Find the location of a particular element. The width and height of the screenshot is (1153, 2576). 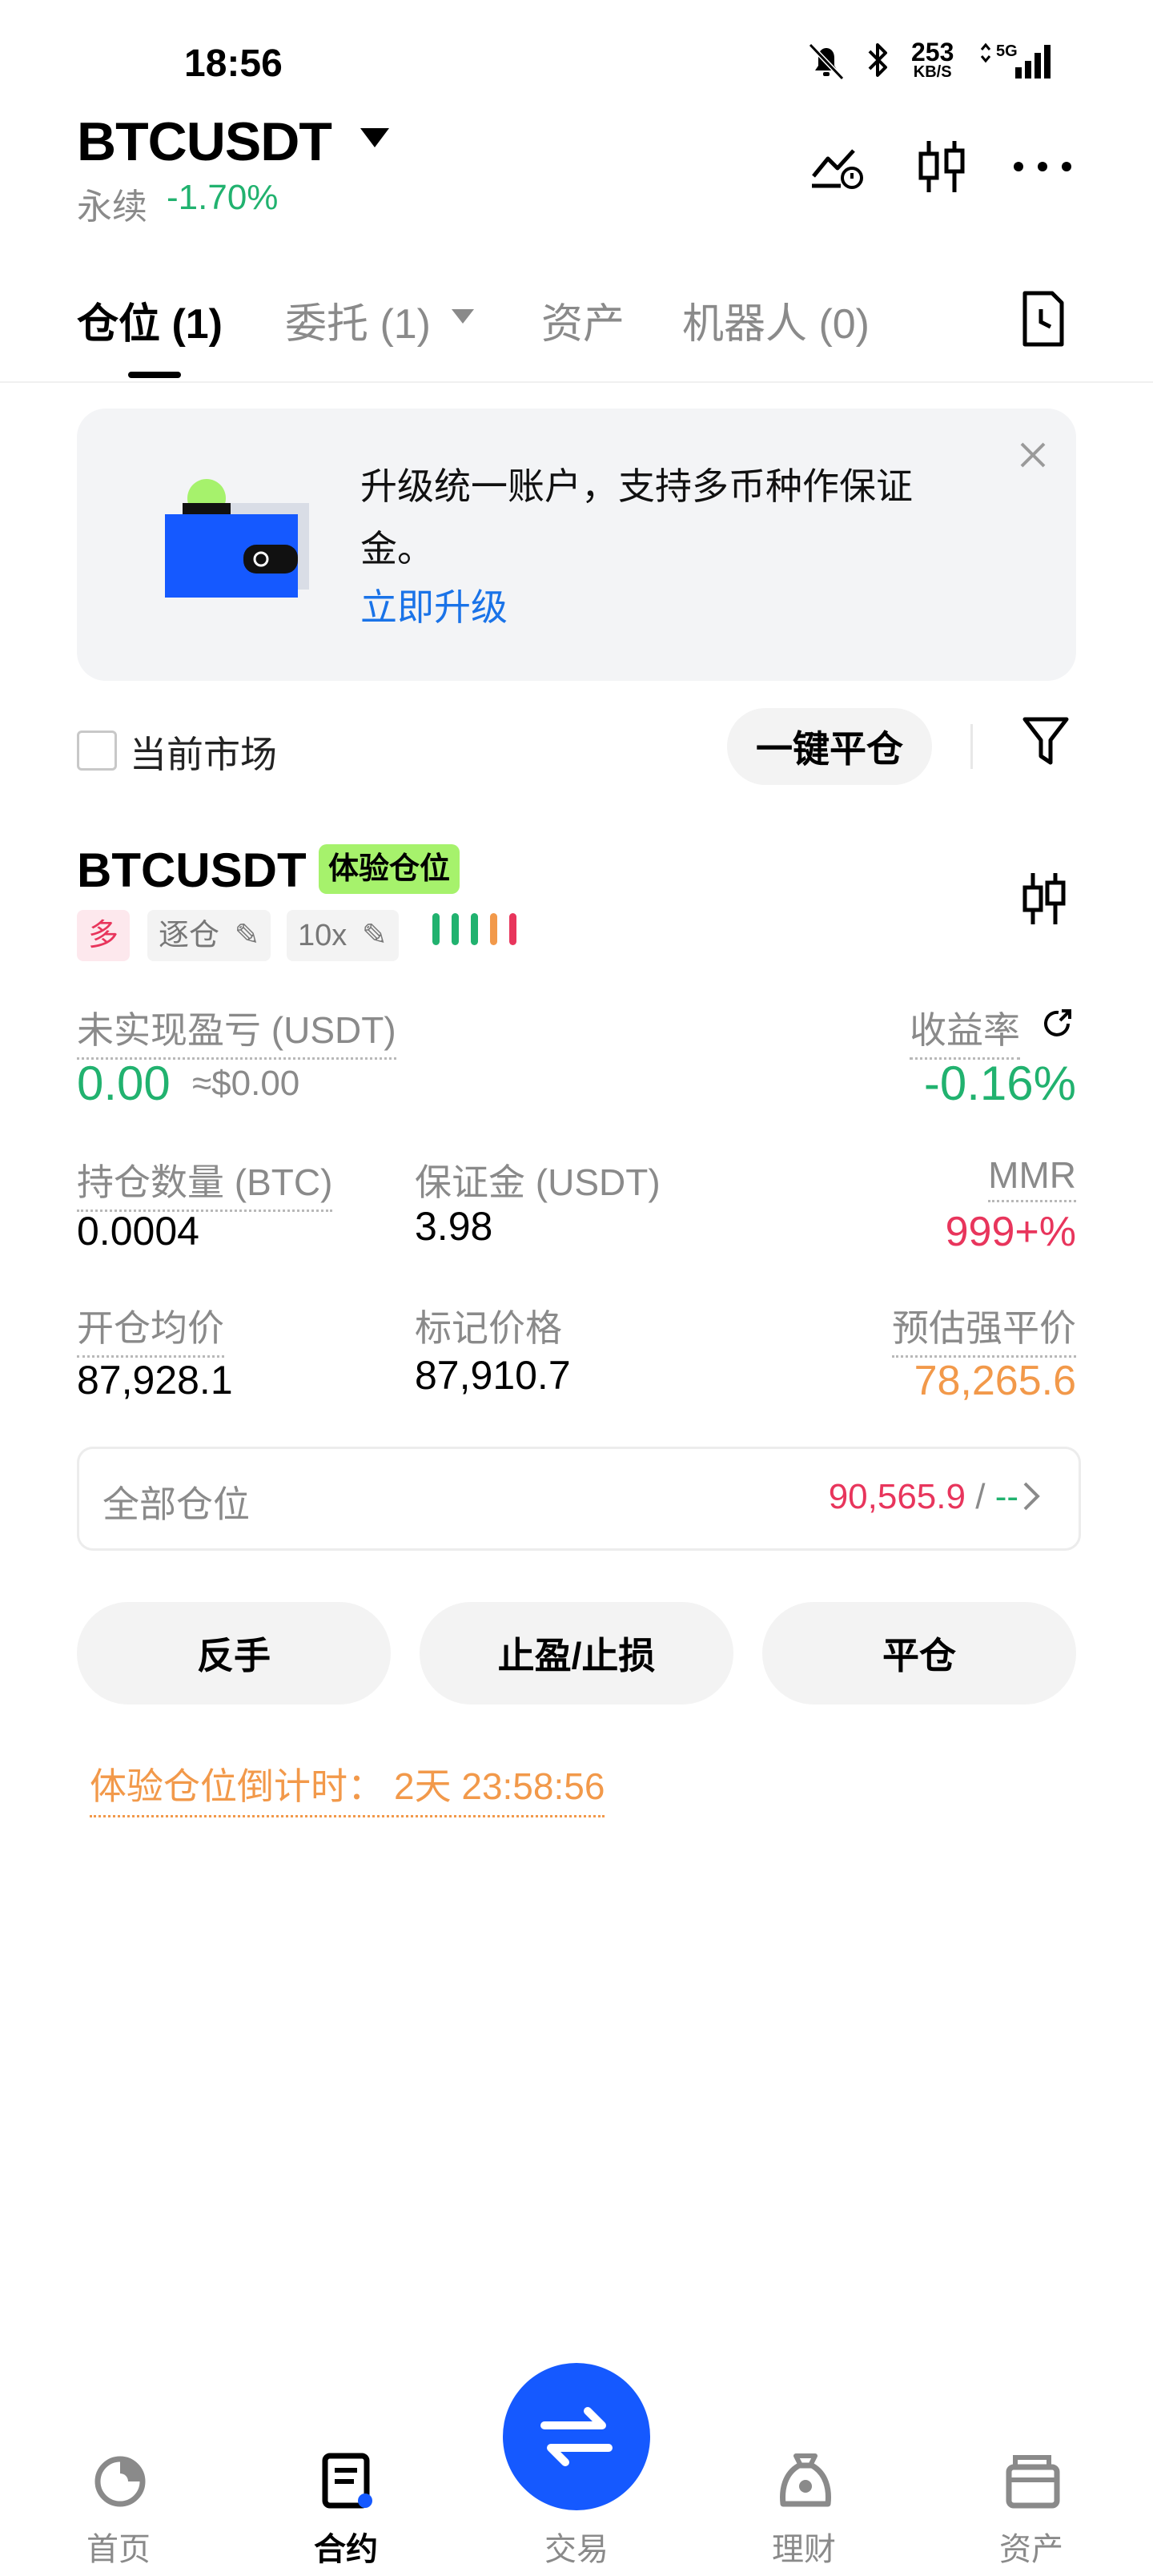

margin-value: 3.98 is located at coordinates (454, 1226).